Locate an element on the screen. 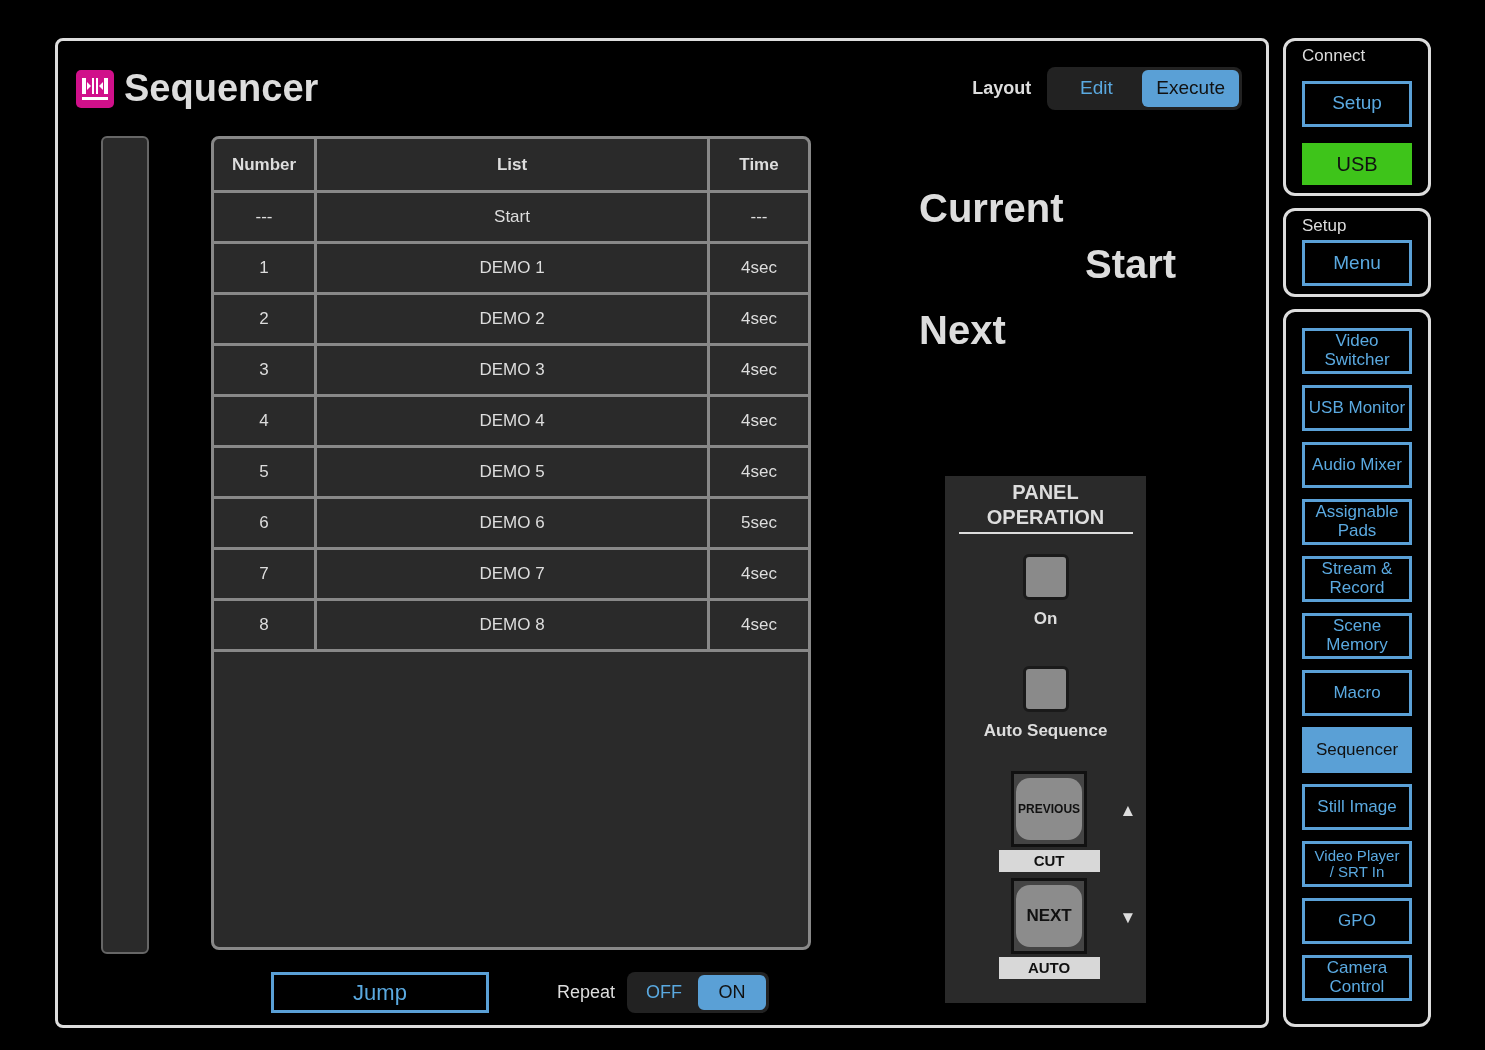 The image size is (1485, 1050). table-cell-text: 5 is located at coordinates (264, 472).